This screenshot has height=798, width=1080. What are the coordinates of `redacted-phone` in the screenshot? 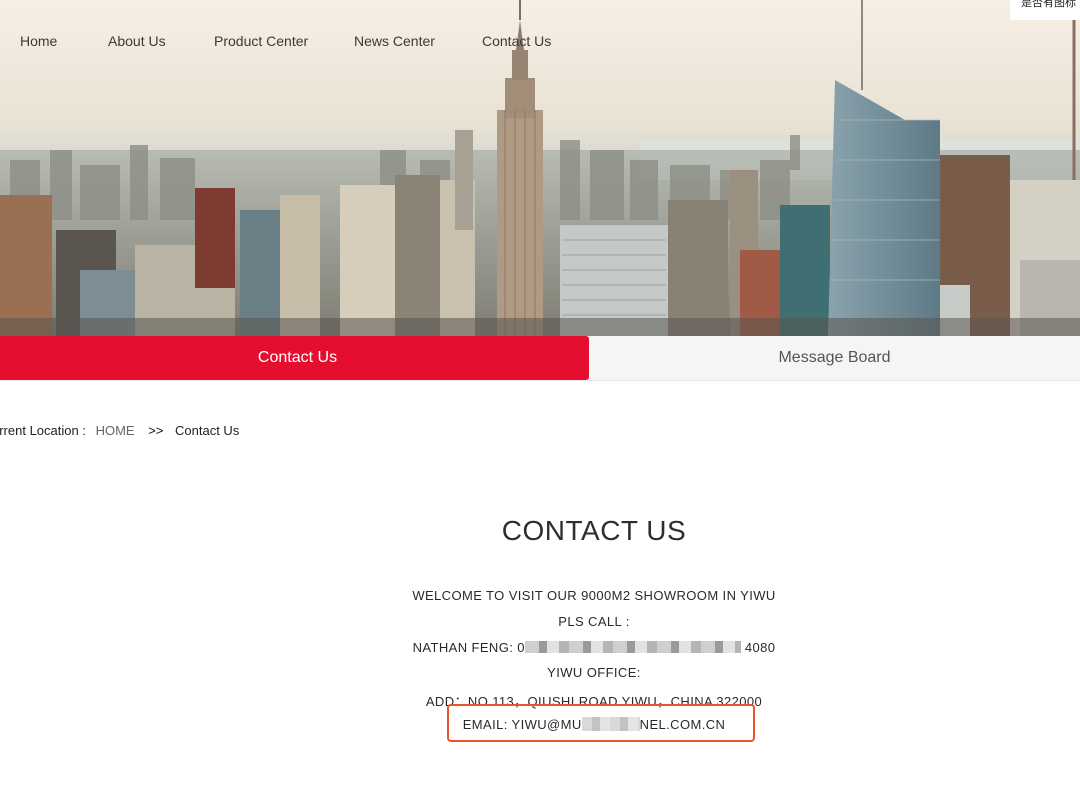 It's located at (632, 647).